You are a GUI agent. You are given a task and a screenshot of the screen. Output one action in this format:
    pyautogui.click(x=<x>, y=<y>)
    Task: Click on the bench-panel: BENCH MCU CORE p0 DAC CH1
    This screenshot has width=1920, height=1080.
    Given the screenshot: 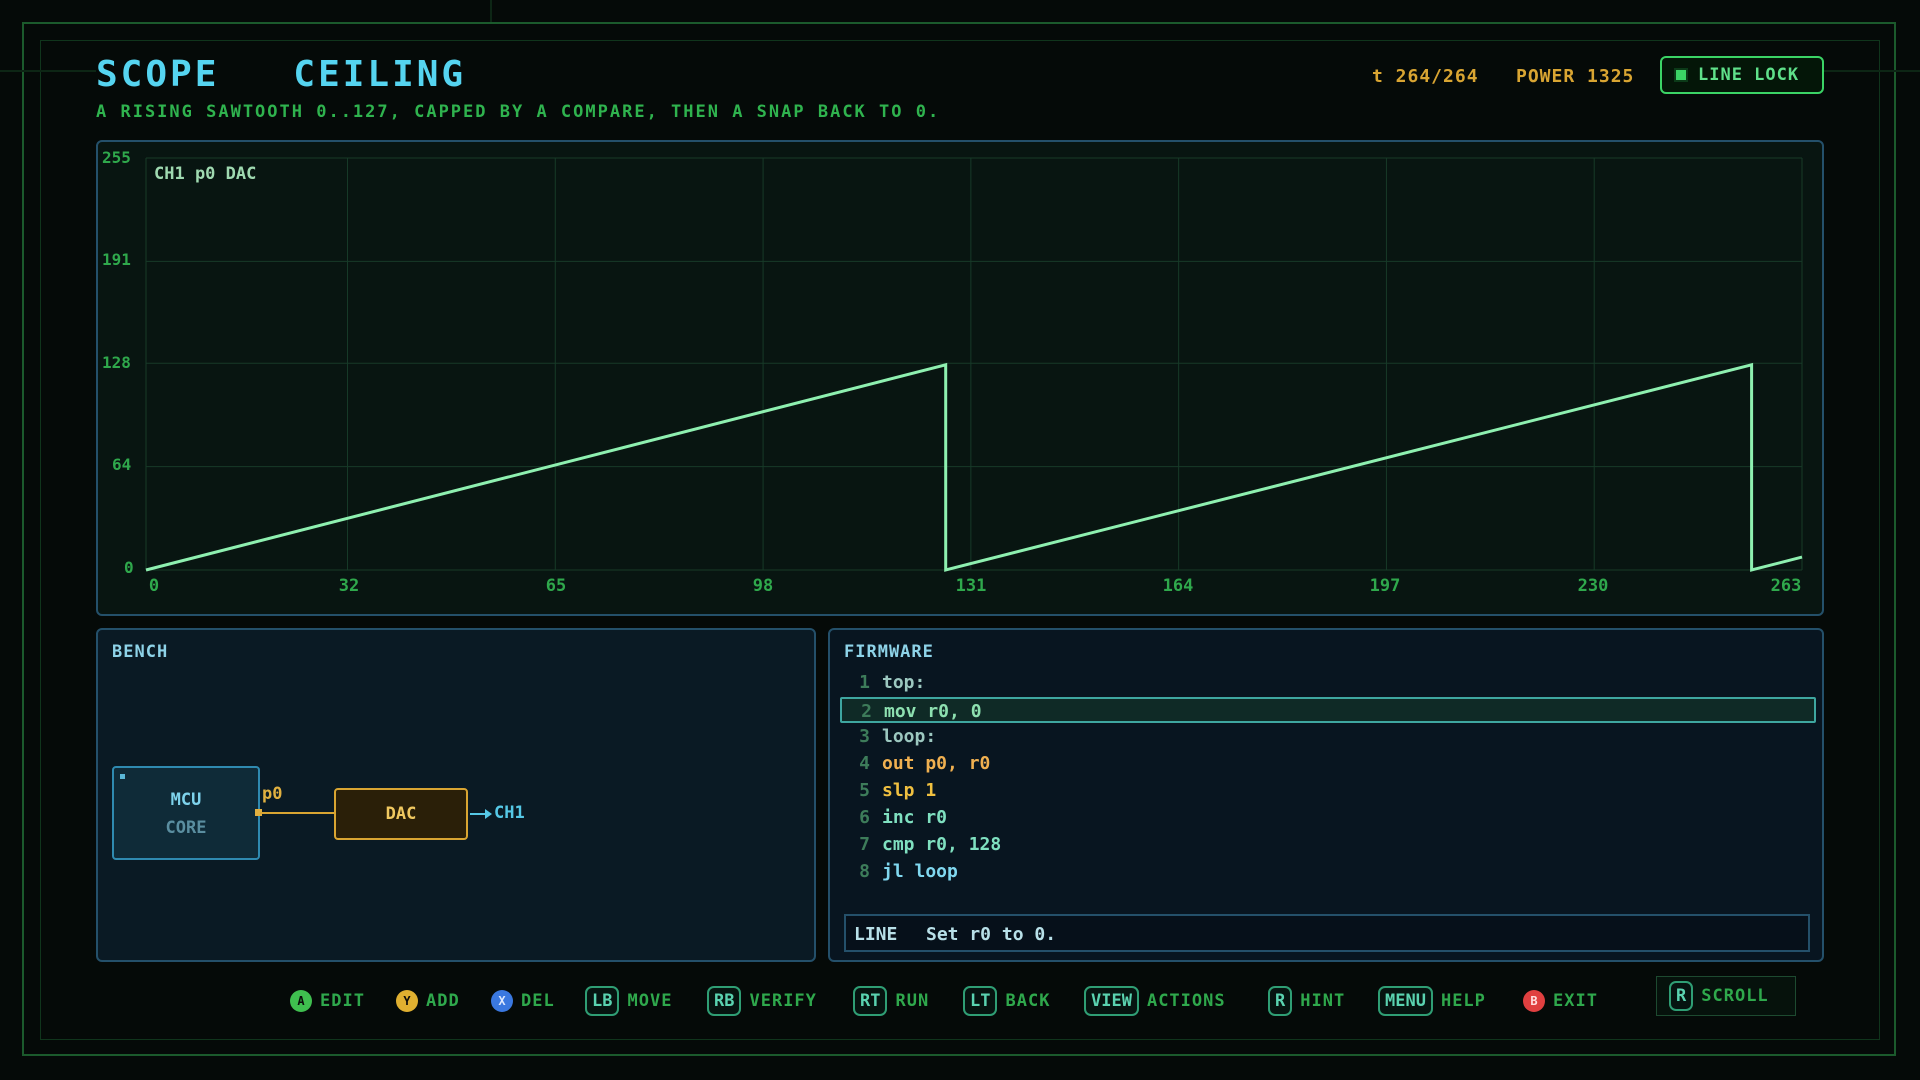 What is the action you would take?
    pyautogui.click(x=456, y=795)
    